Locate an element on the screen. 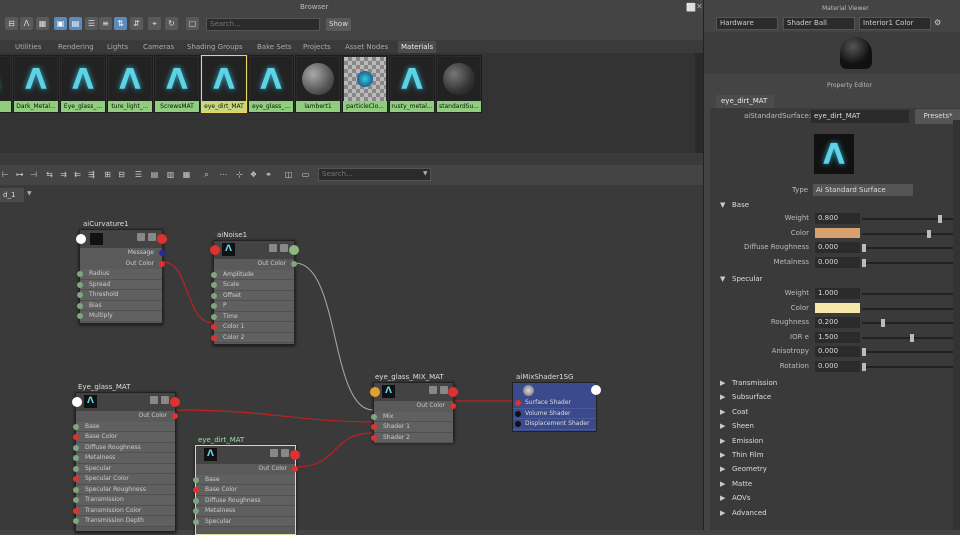 Image resolution: width=960 pixels, height=535 pixels. node-attribute: Mix is located at coordinates (412, 416).